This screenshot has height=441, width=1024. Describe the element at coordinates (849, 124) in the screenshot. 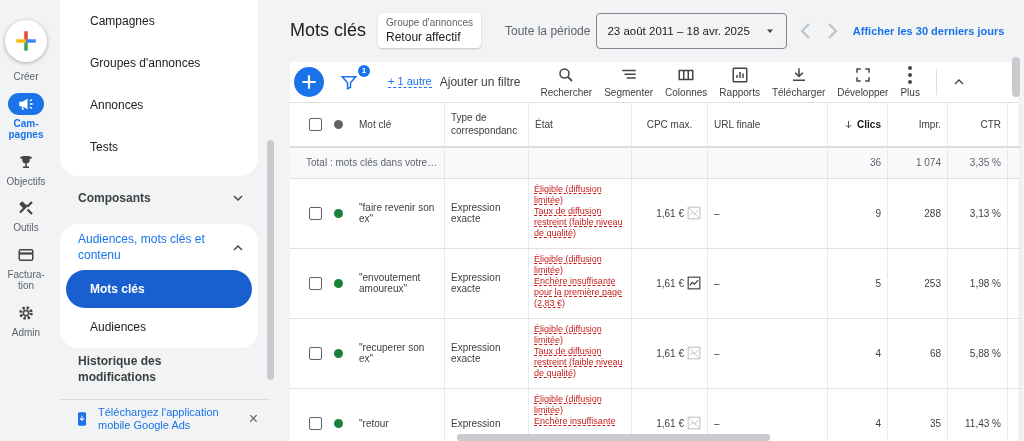

I see `sort-down-icon` at that location.